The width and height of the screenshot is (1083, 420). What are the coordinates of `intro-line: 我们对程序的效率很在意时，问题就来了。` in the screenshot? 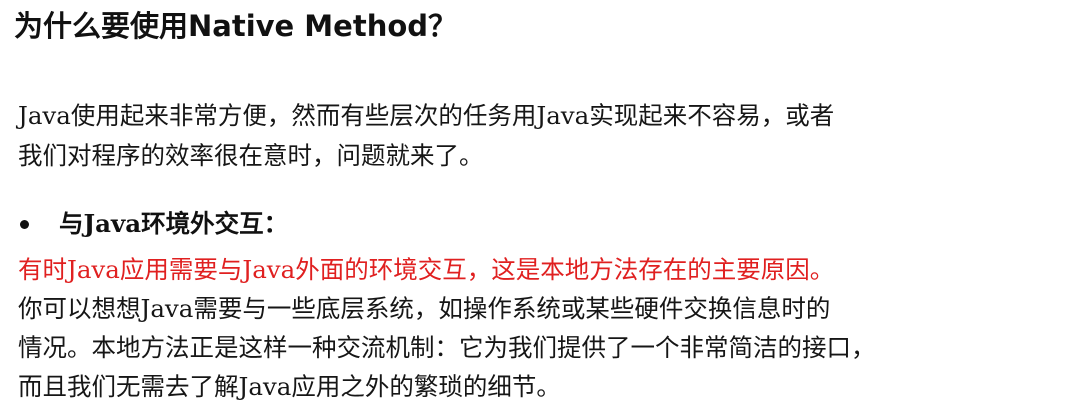 It's located at (251, 155).